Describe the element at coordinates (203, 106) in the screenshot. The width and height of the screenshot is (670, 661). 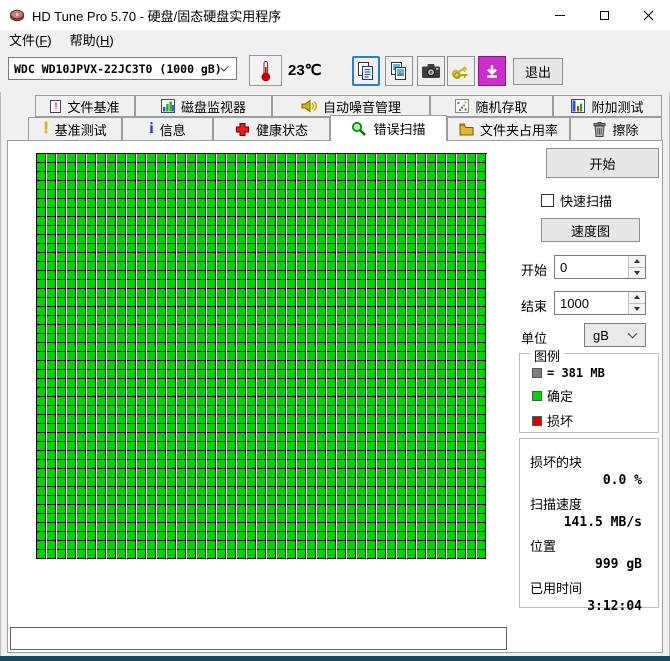
I see `tab-disk-monitor: 磁盘监视器` at that location.